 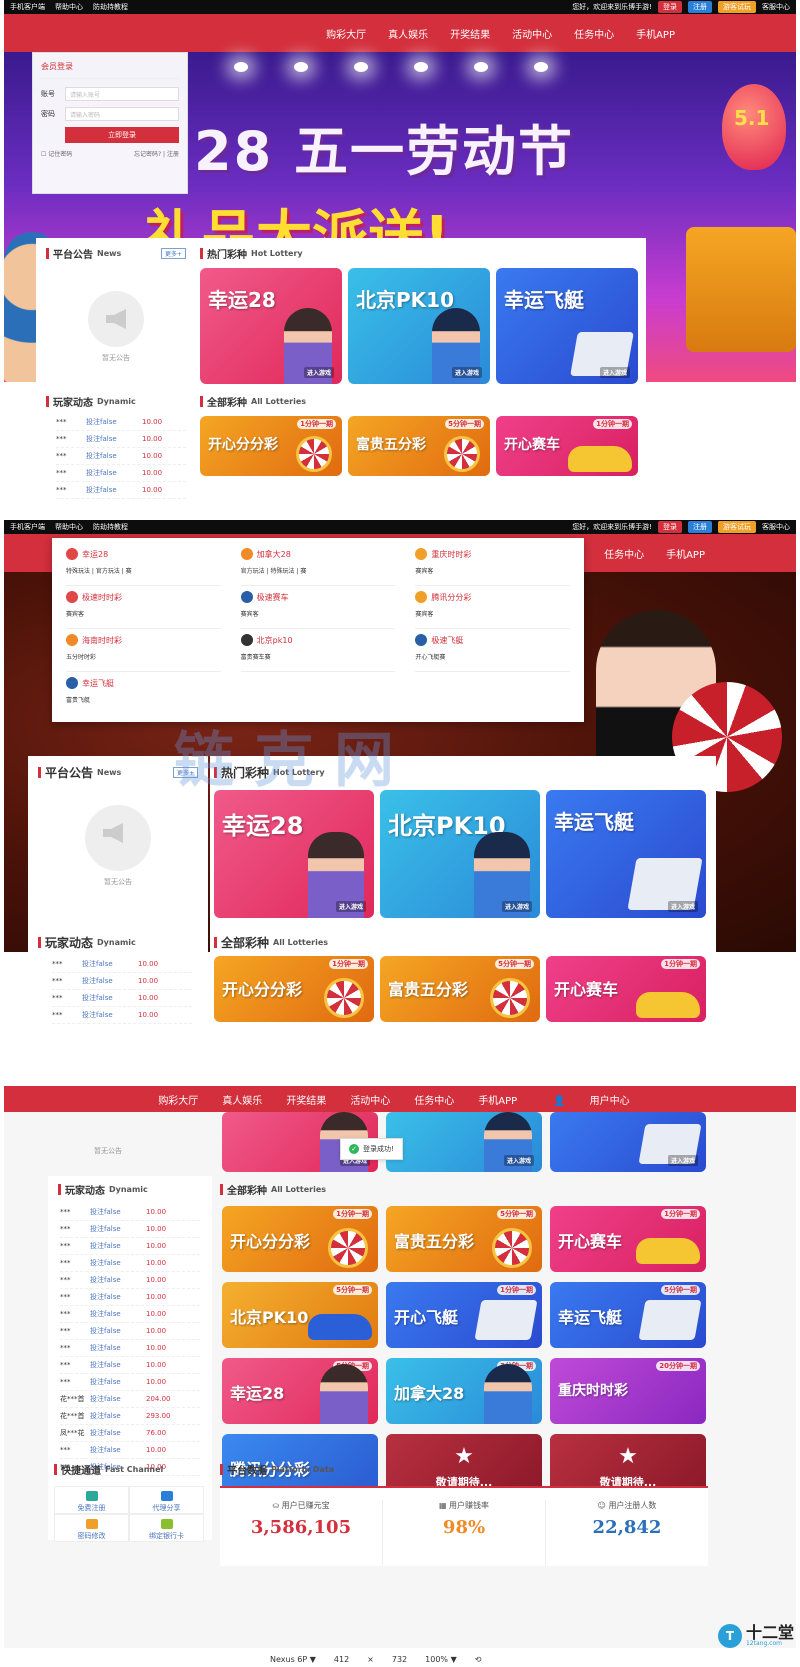 I want to click on hot-card-pk10: 进入游戏, so click(x=464, y=1142).